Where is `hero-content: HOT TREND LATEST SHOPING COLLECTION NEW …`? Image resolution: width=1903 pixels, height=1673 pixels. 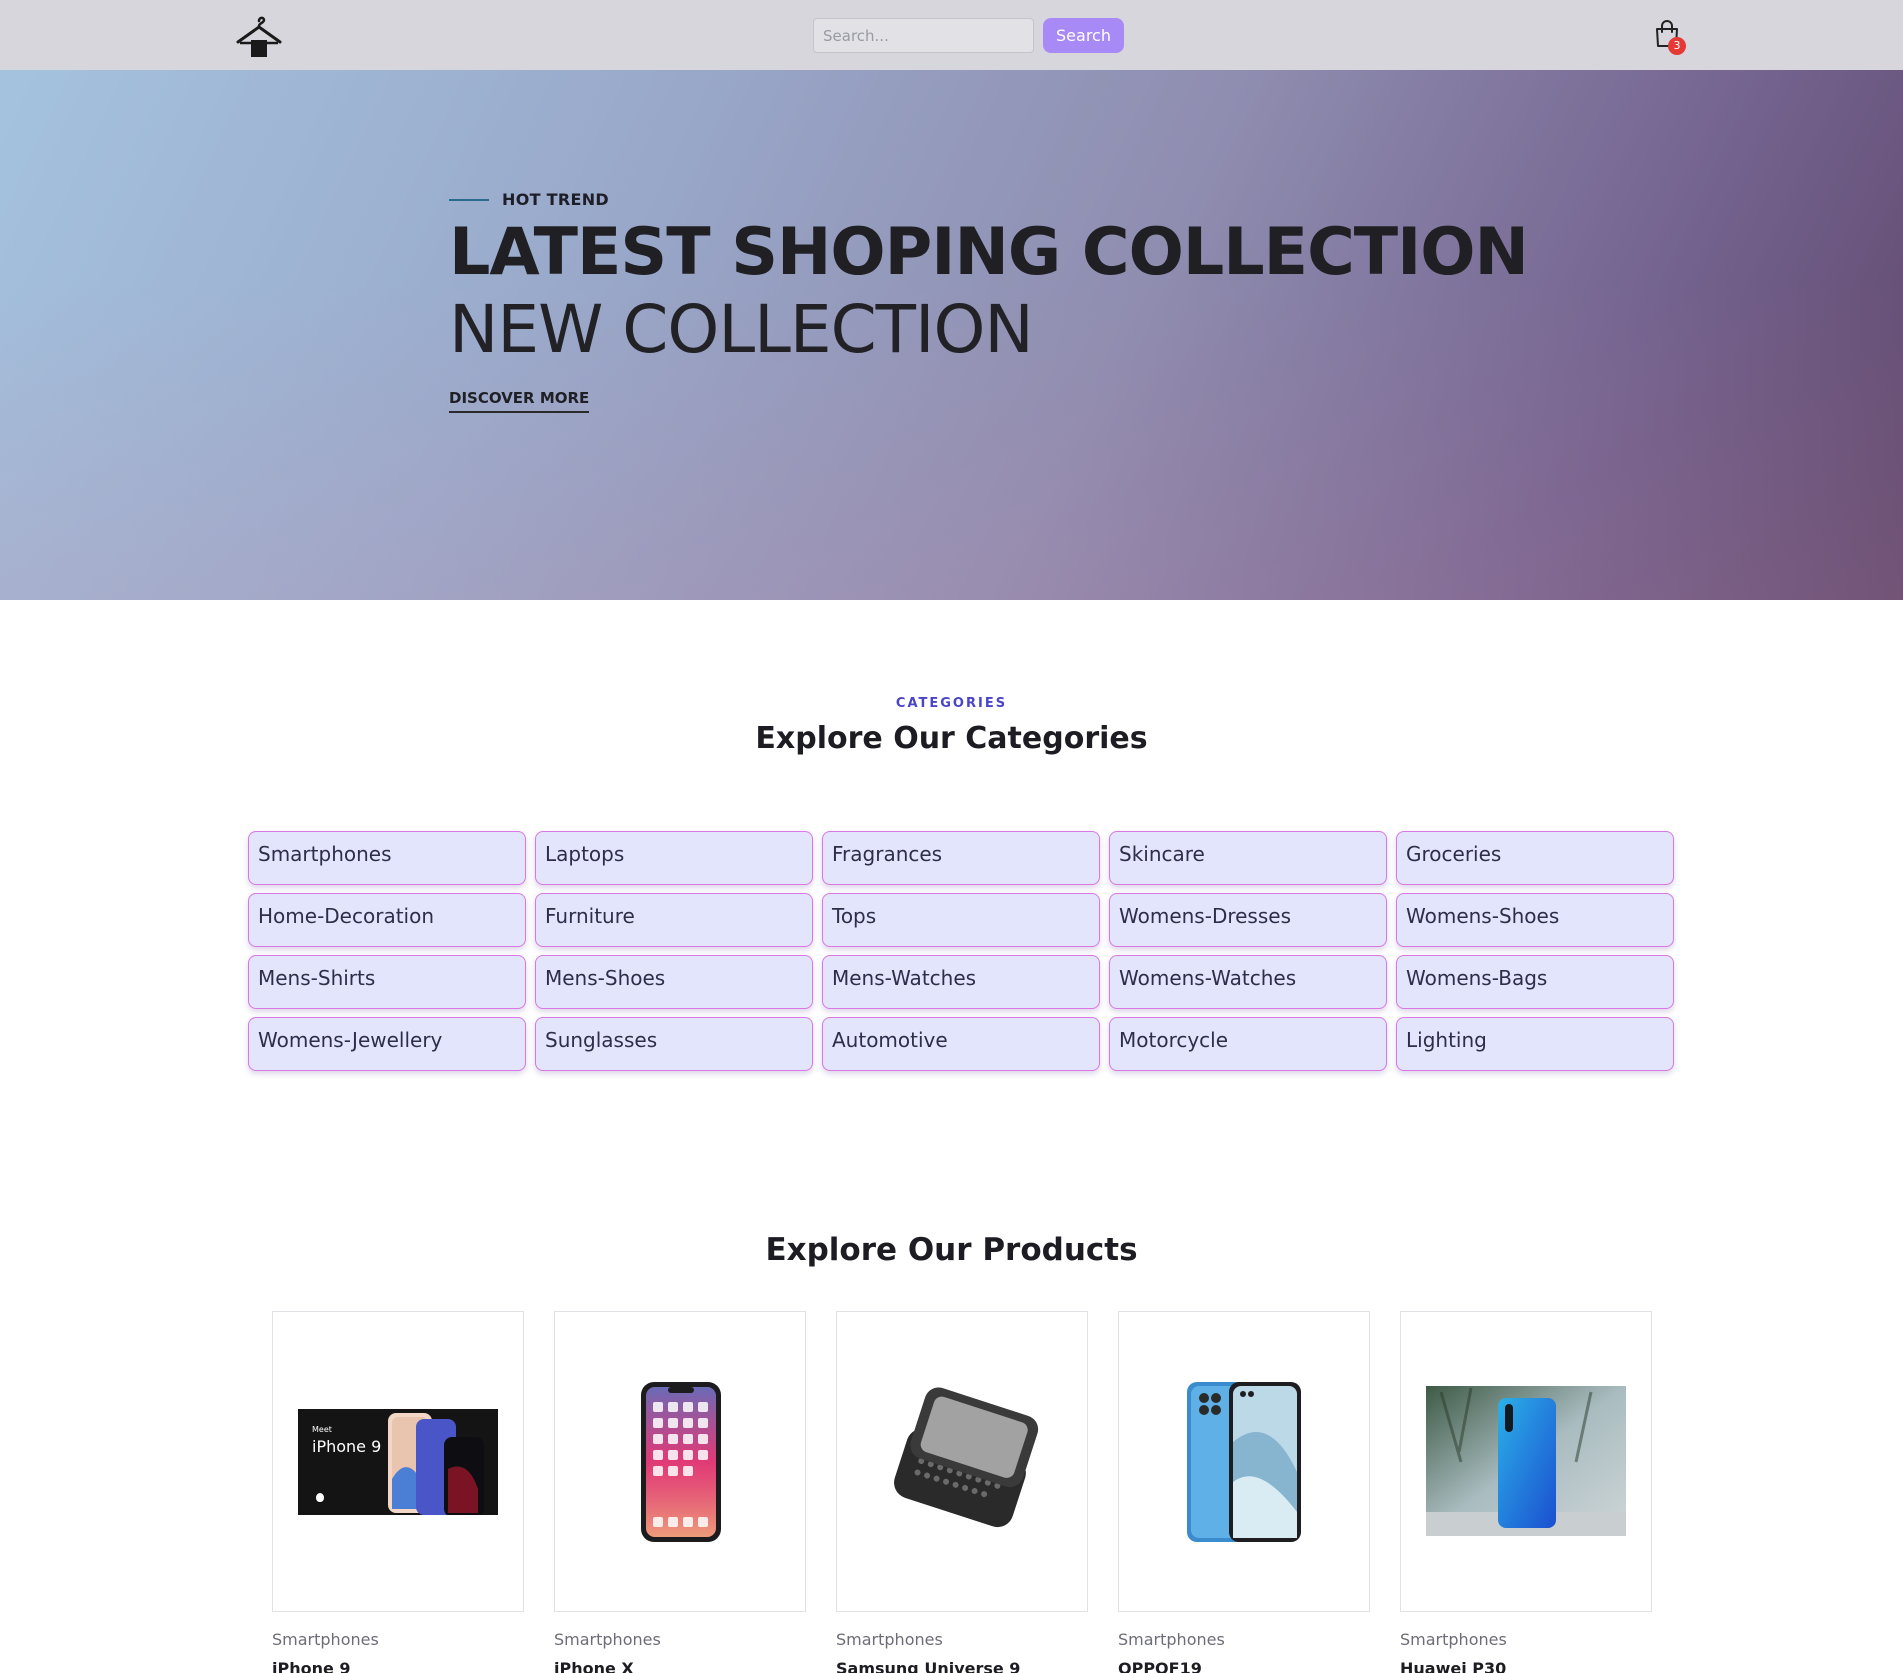
hero-content: HOT TREND LATEST SHOPING COLLECTION NEW … is located at coordinates (989, 301).